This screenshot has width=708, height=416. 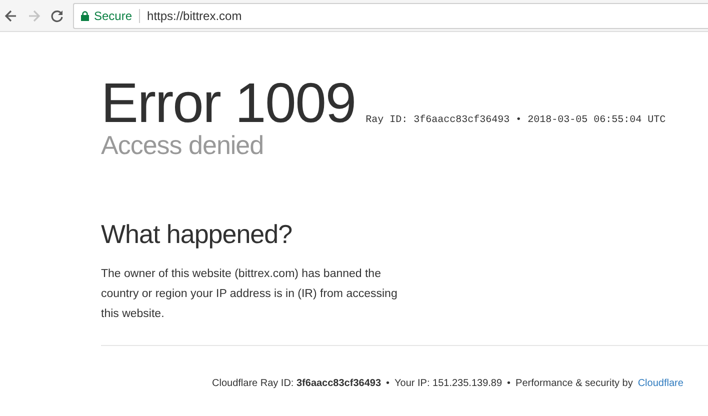 What do you see at coordinates (194, 15) in the screenshot?
I see `url-text: https://bittrex.com` at bounding box center [194, 15].